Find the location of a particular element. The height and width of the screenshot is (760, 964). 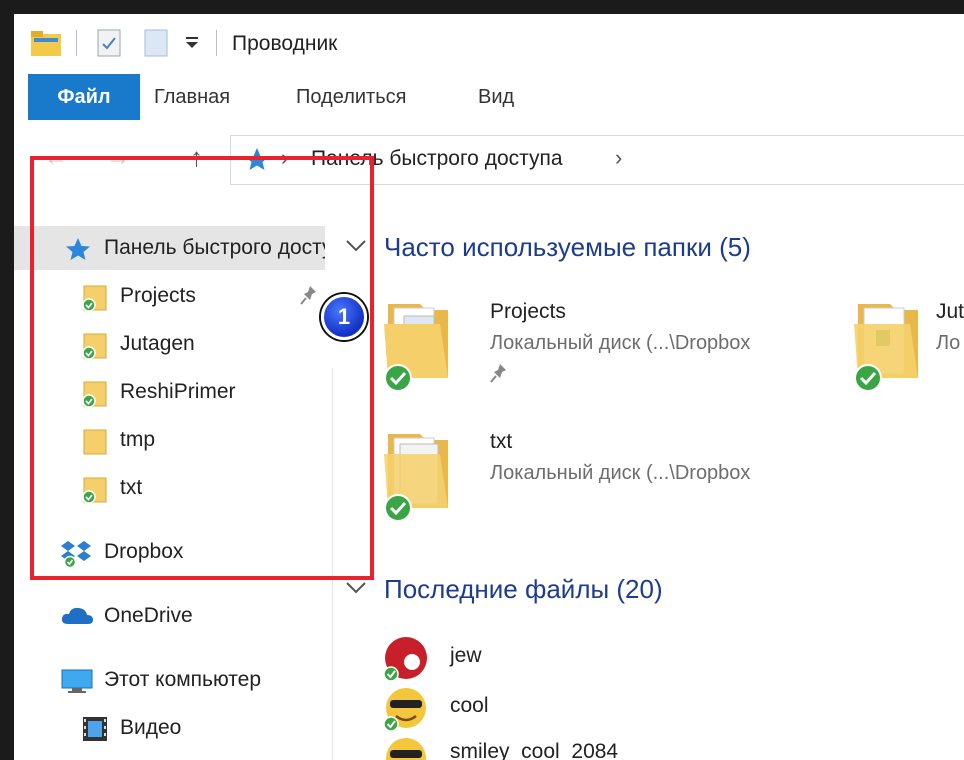

title-bar: Проводник is located at coordinates (489, 44).